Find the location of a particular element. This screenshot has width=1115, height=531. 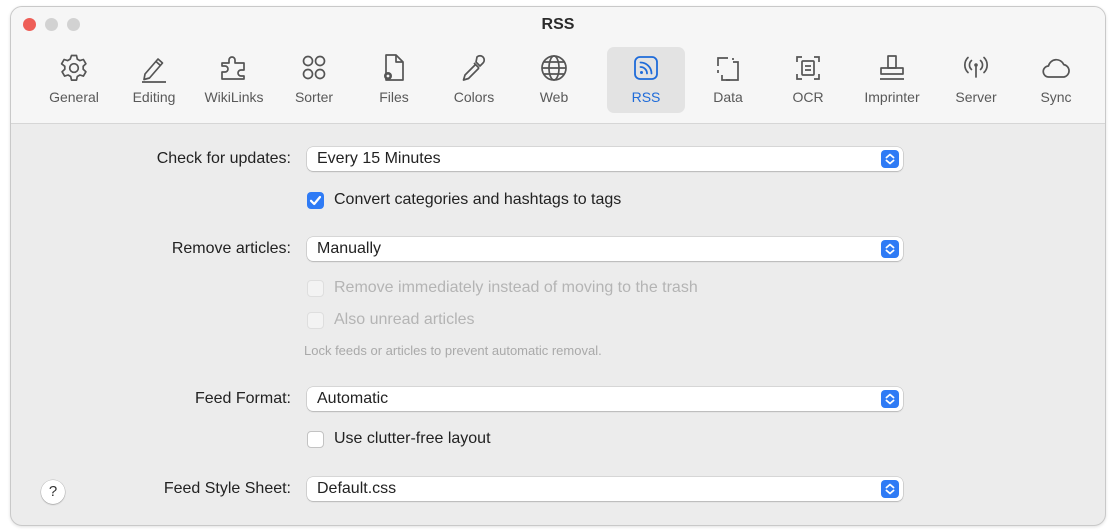

checkmark-icon is located at coordinates (315, 200).